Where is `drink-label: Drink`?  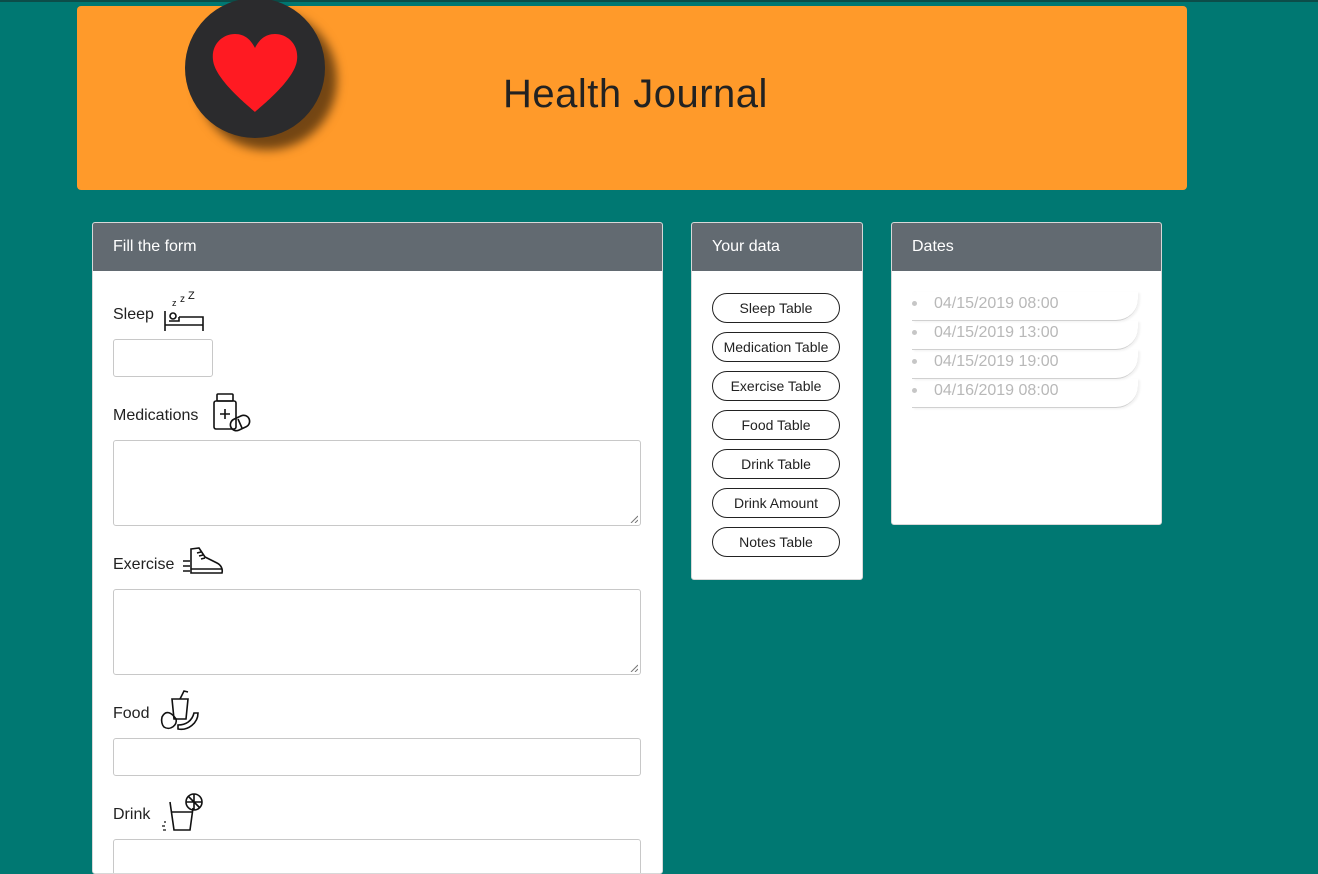
drink-label: Drink is located at coordinates (132, 814).